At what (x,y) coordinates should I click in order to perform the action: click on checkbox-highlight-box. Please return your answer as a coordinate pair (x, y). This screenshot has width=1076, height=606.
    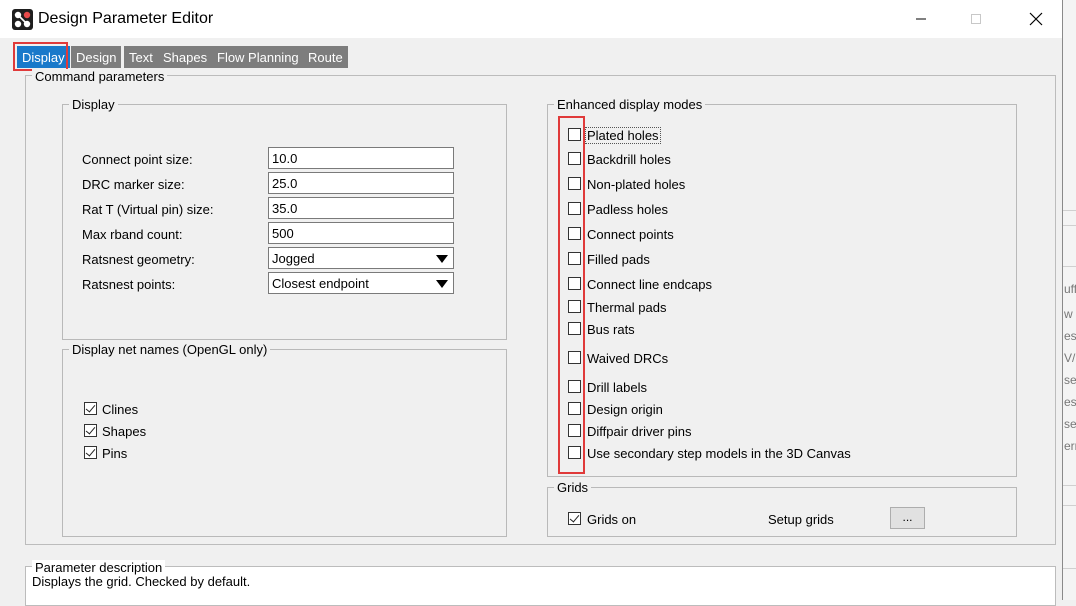
    Looking at the image, I should click on (571, 295).